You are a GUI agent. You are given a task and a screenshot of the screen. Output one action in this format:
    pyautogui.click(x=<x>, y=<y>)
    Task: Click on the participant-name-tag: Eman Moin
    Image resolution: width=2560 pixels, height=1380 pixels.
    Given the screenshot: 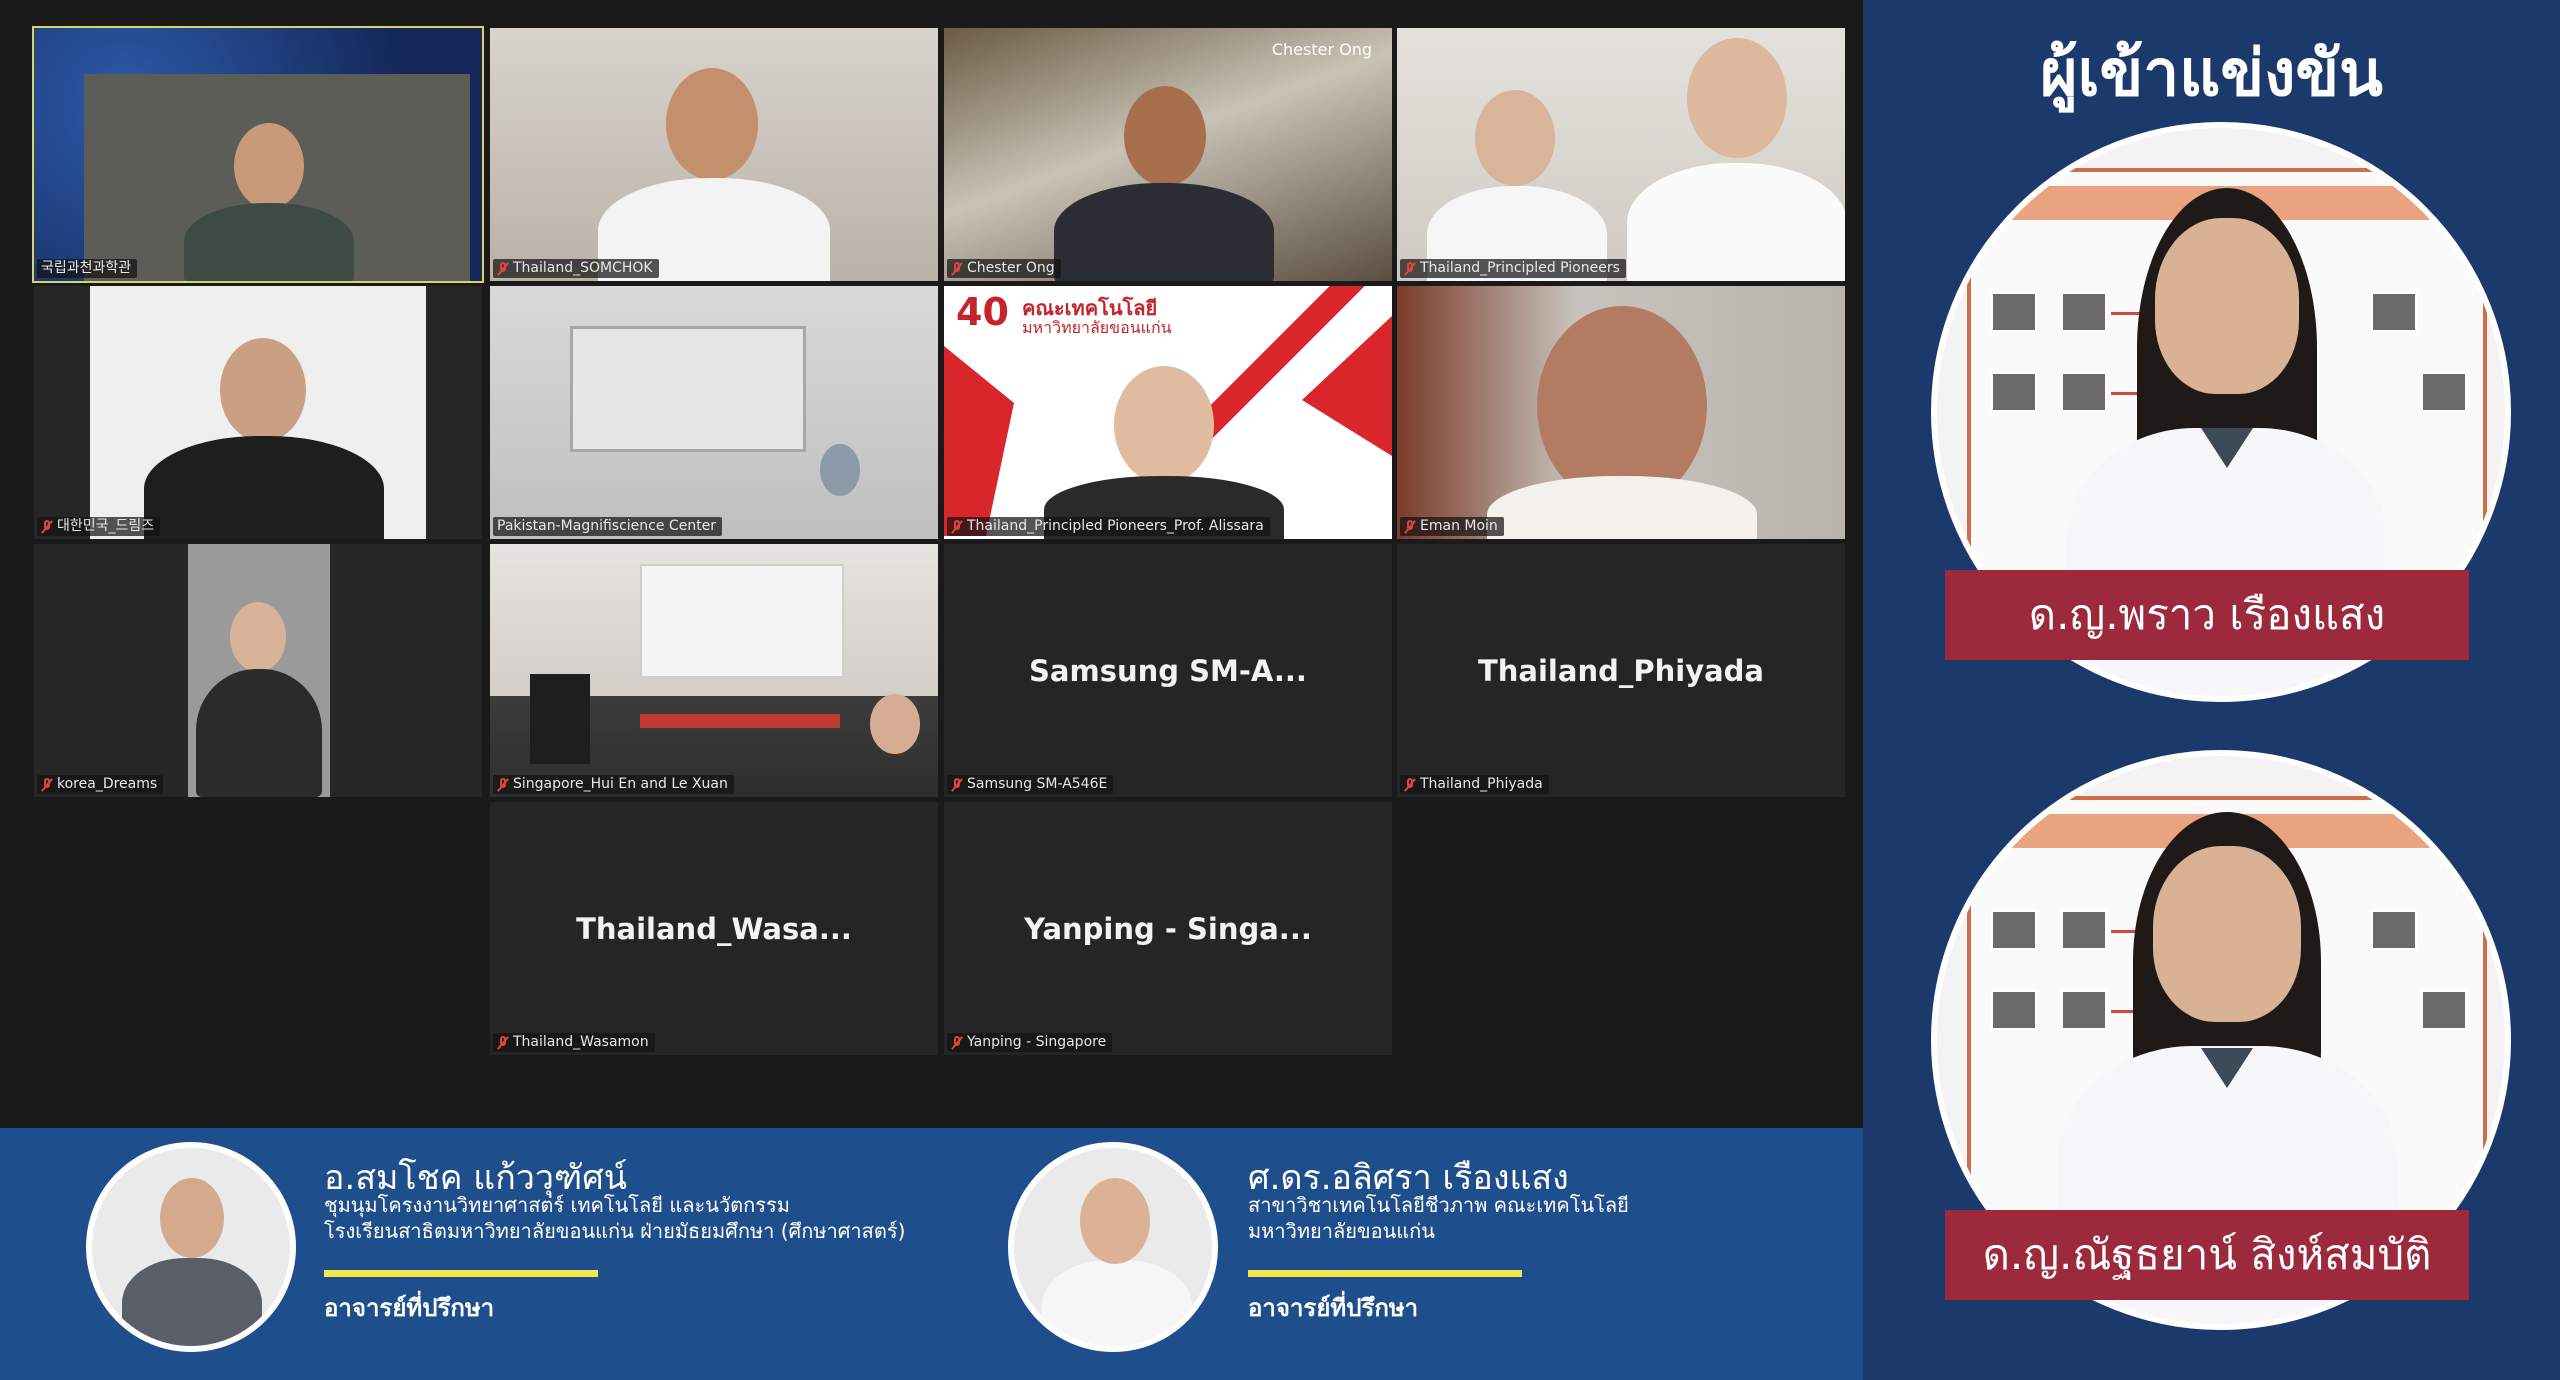 What is the action you would take?
    pyautogui.click(x=1452, y=526)
    